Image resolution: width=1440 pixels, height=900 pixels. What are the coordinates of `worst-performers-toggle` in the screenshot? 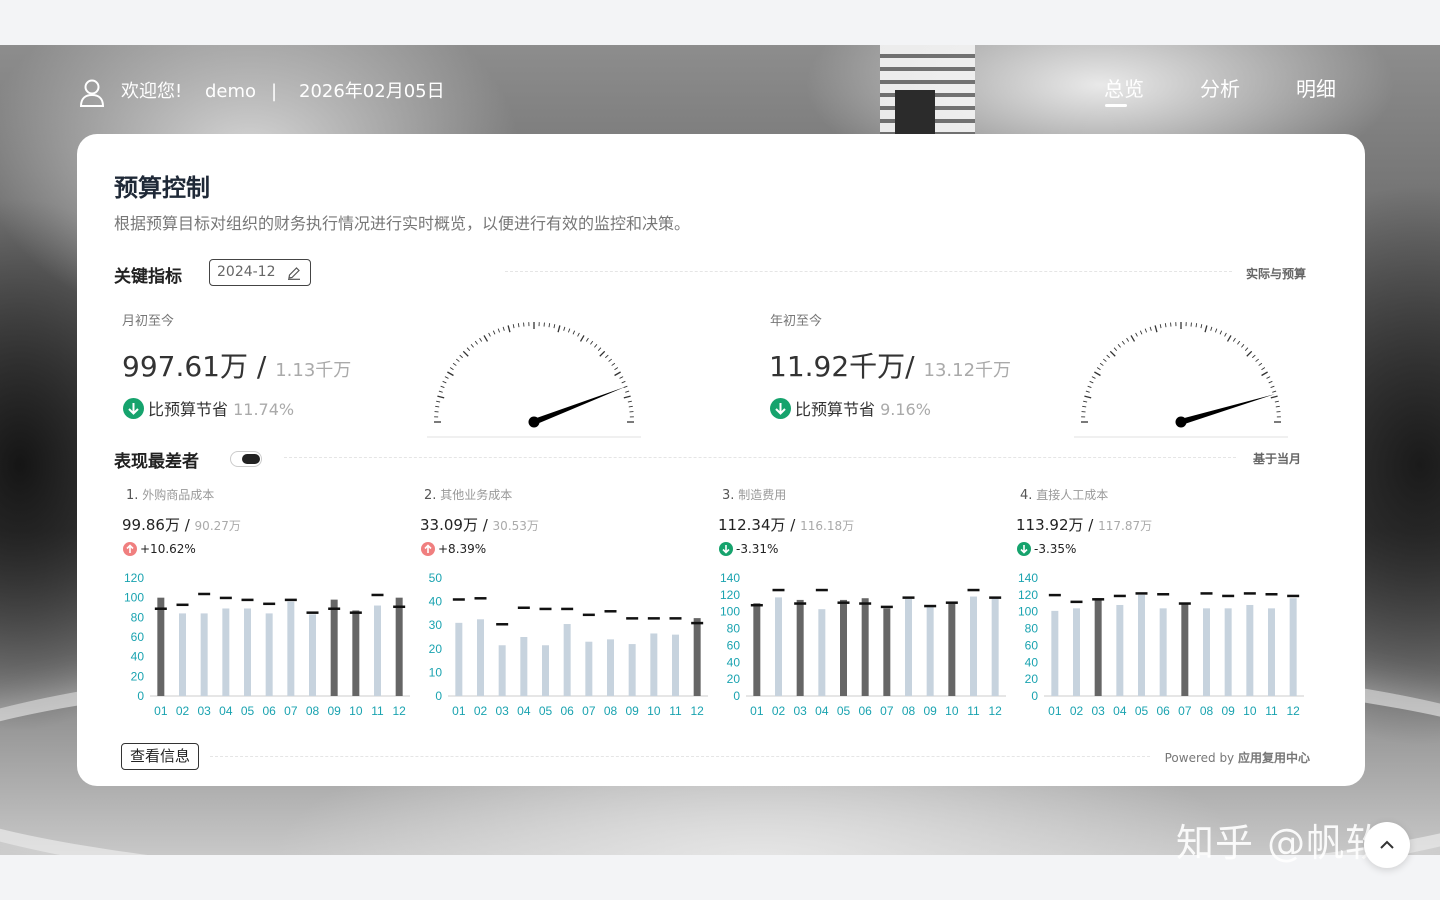 It's located at (246, 459).